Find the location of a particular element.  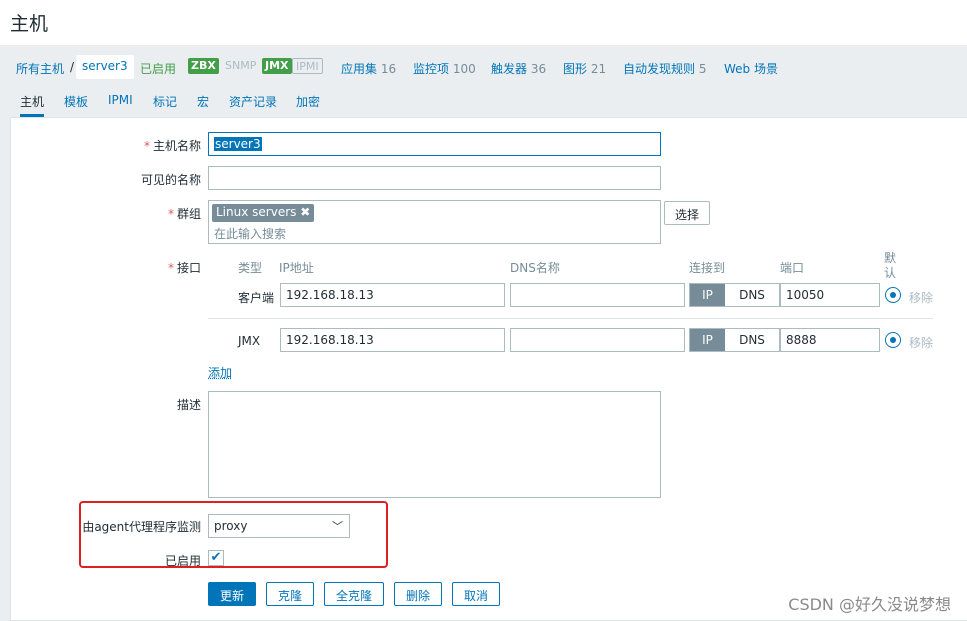

page-title: 主机 is located at coordinates (29, 24).